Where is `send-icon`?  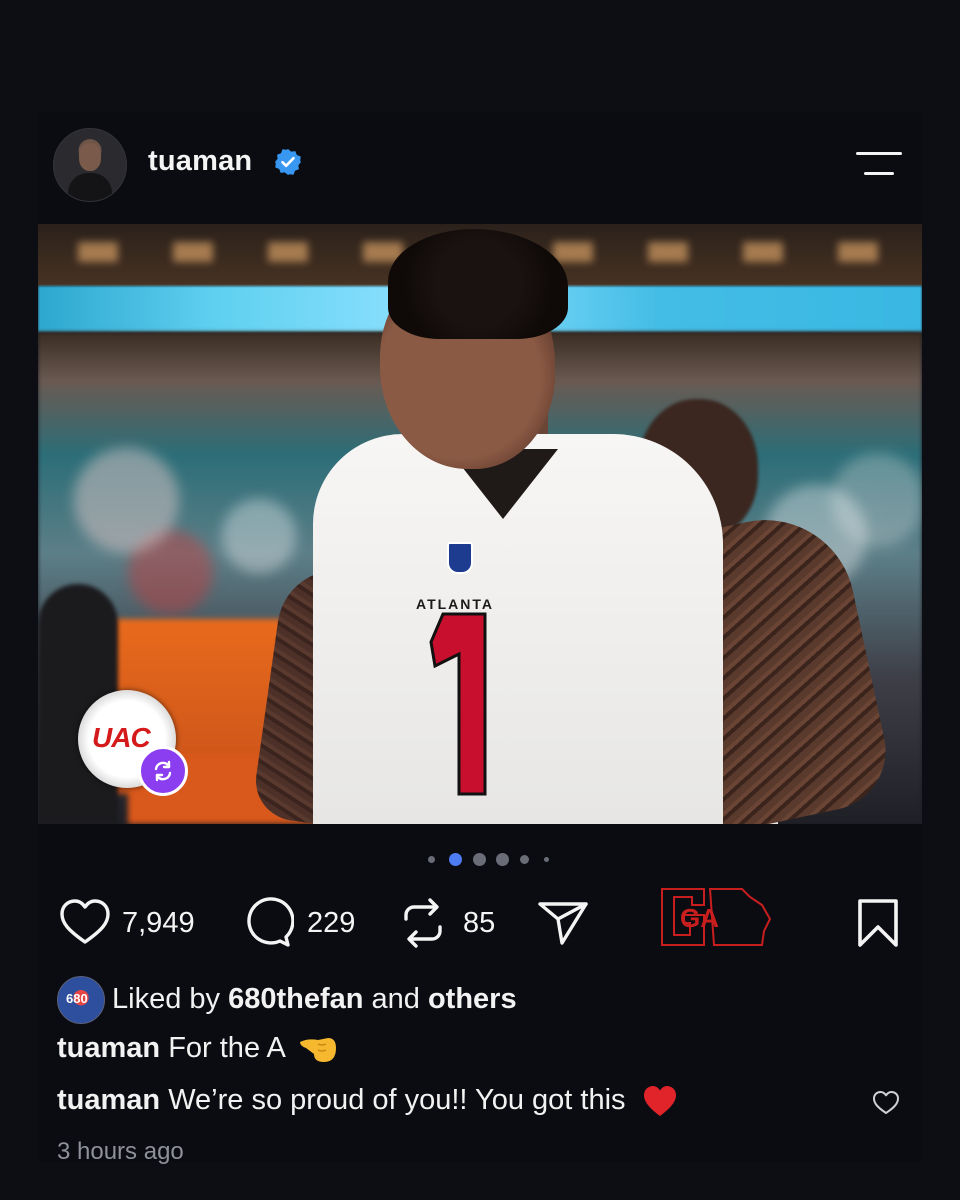 send-icon is located at coordinates (563, 923).